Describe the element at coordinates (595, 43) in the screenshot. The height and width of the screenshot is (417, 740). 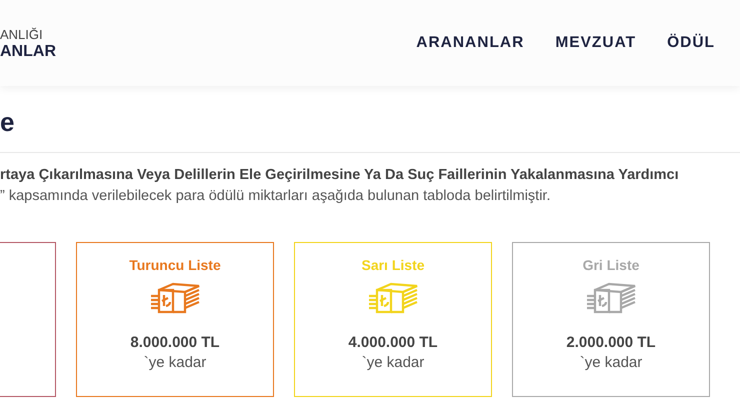
I see `nav-link: MEVZUAT` at that location.